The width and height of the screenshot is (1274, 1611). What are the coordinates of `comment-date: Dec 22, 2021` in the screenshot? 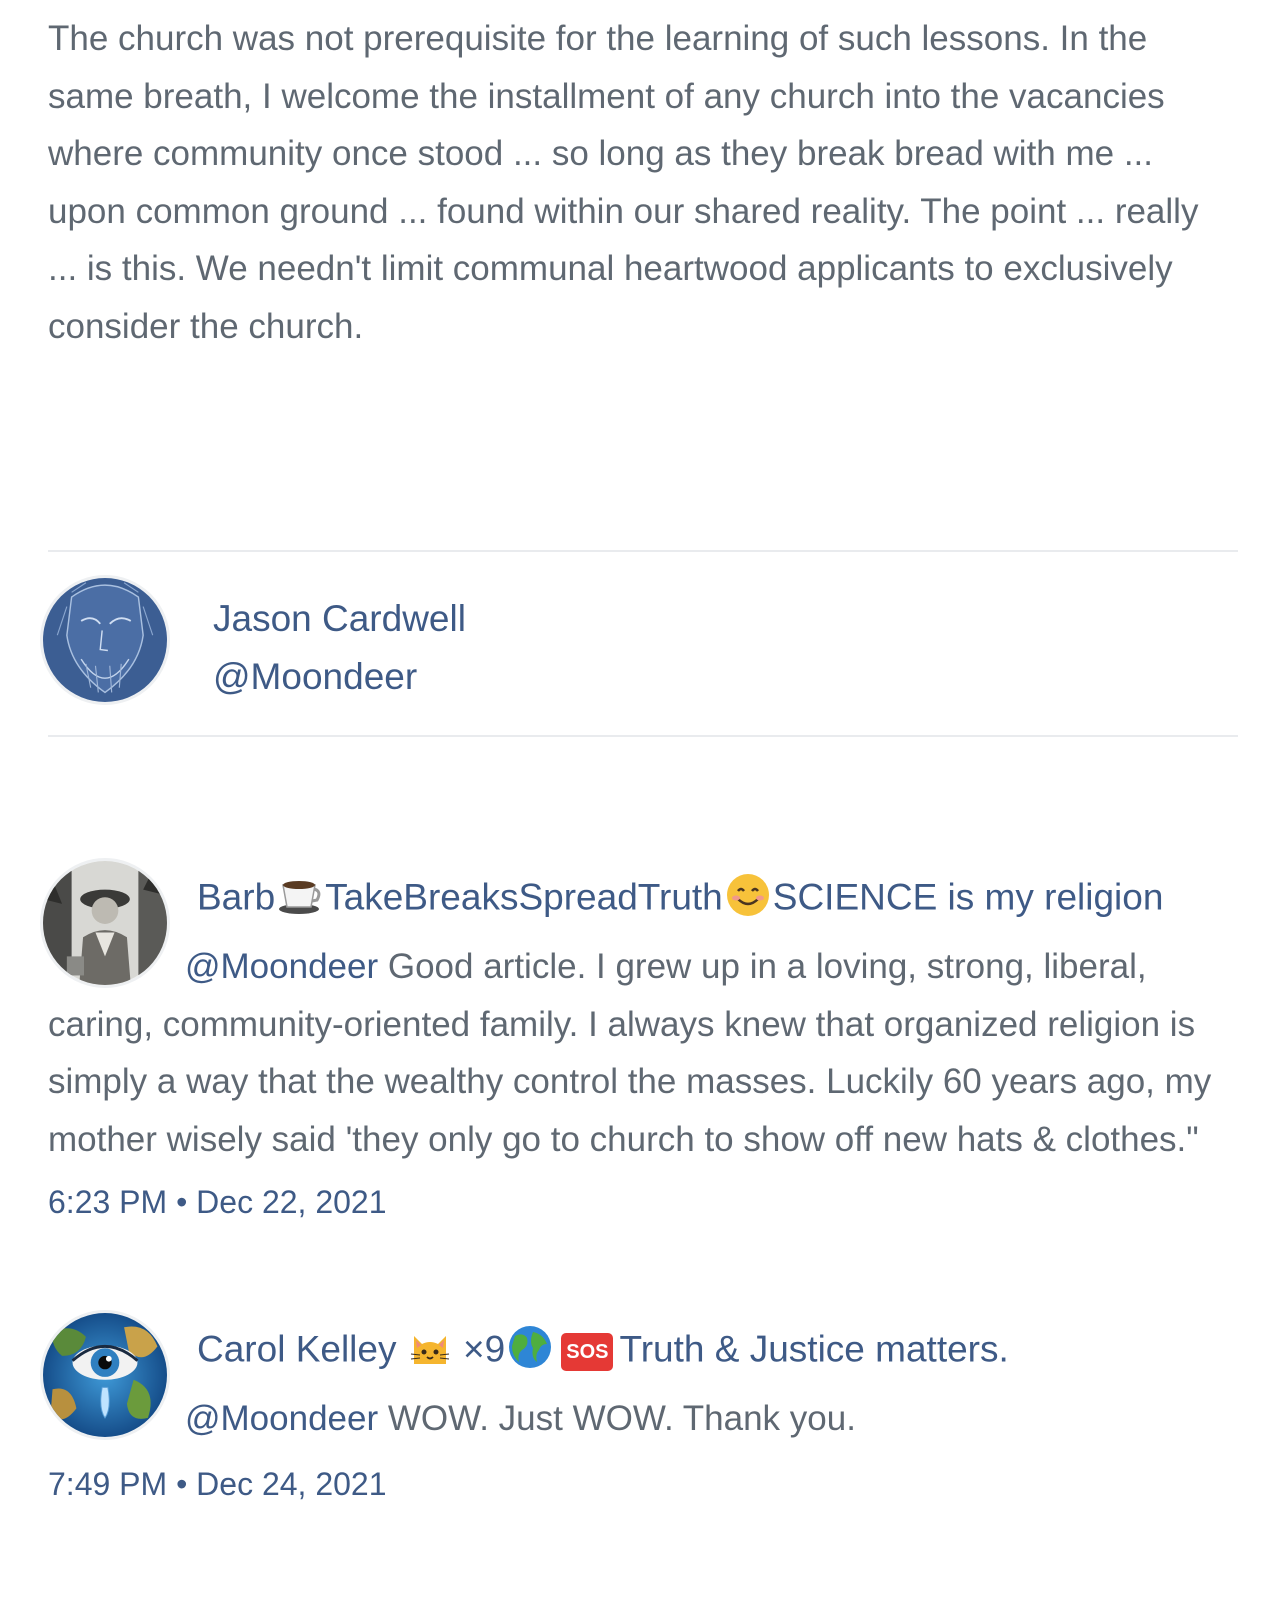 It's located at (291, 1202).